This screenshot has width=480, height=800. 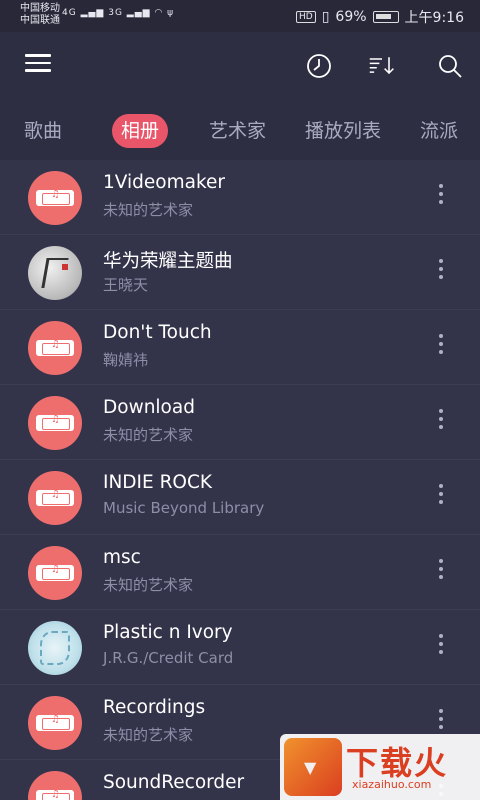 What do you see at coordinates (382, 66) in the screenshot?
I see `sort-icon` at bounding box center [382, 66].